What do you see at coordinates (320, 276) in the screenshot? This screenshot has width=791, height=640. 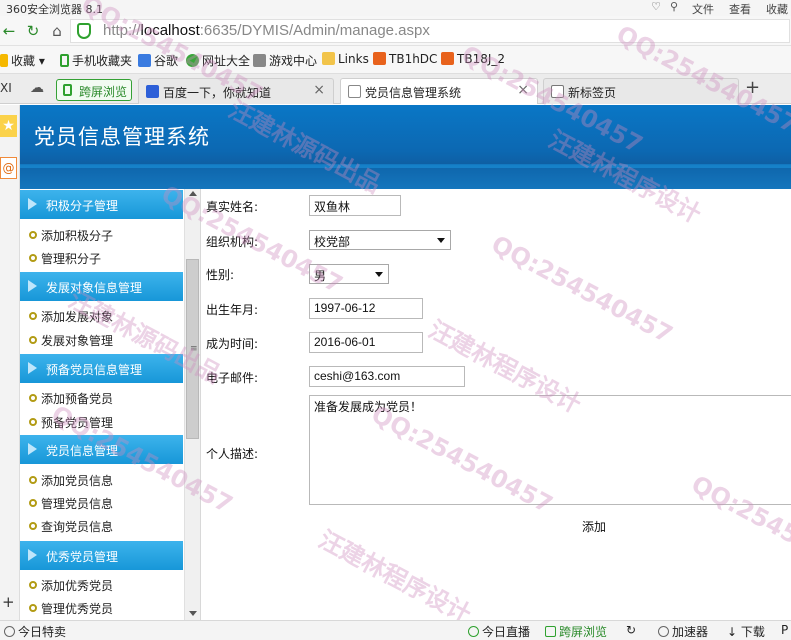 I see `gender-select-value: 男` at bounding box center [320, 276].